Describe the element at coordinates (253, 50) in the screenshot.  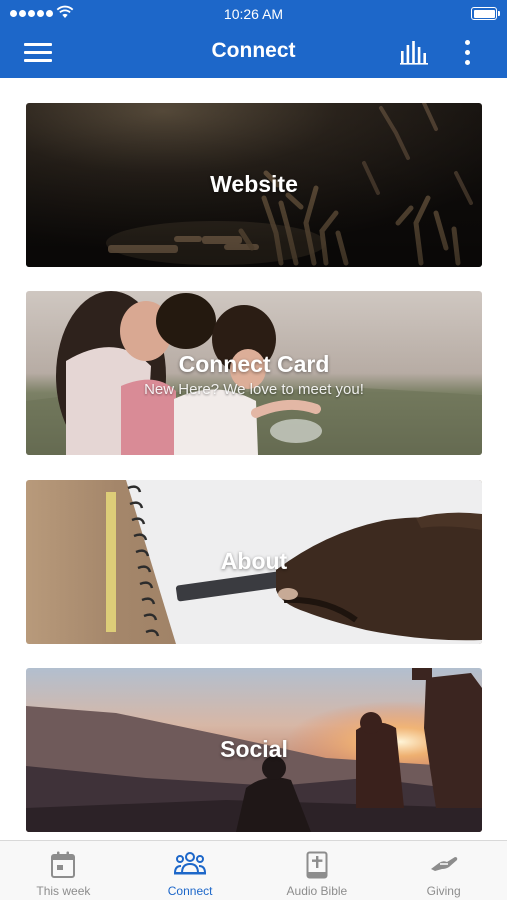
I see `page-title: Connect` at that location.